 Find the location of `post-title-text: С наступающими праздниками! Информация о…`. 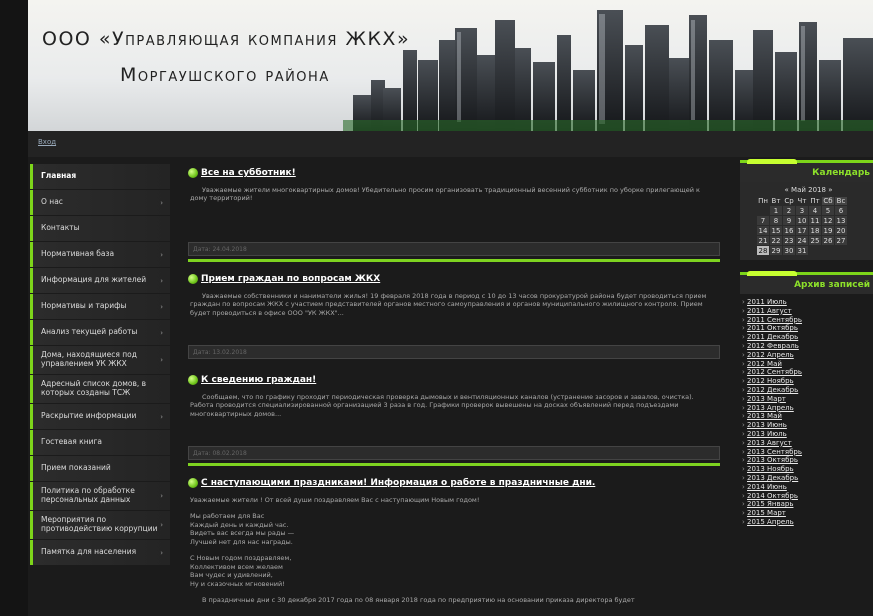

post-title-text: С наступающими праздниками! Информация о… is located at coordinates (398, 483).